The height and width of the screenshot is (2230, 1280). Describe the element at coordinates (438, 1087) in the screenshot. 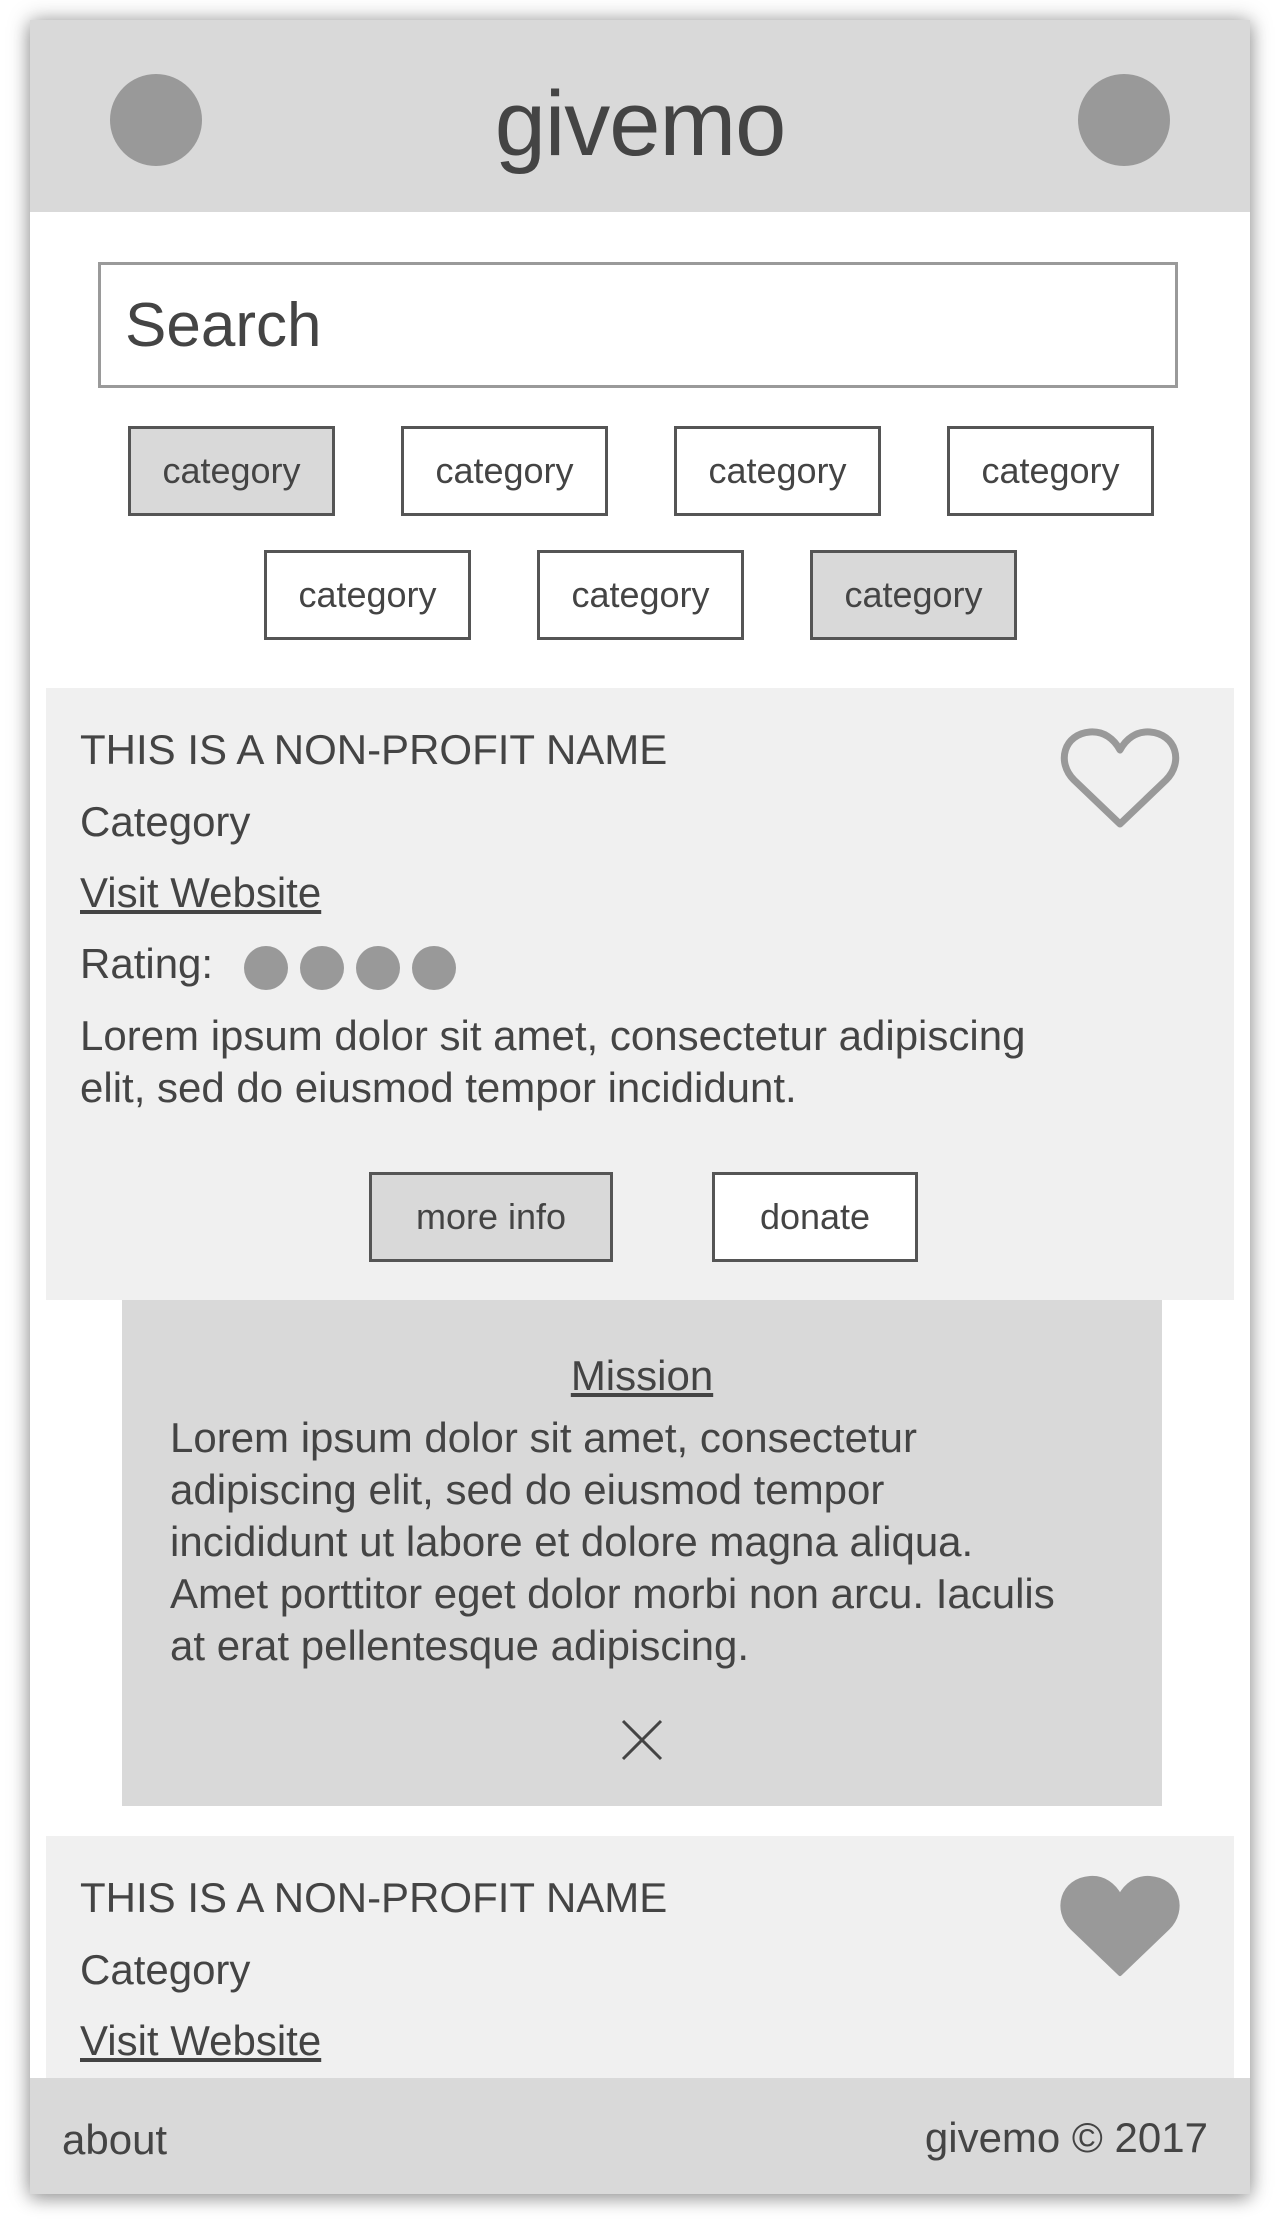

I see `description-line: elit, sed do eiusmod tempor incididunt.` at that location.